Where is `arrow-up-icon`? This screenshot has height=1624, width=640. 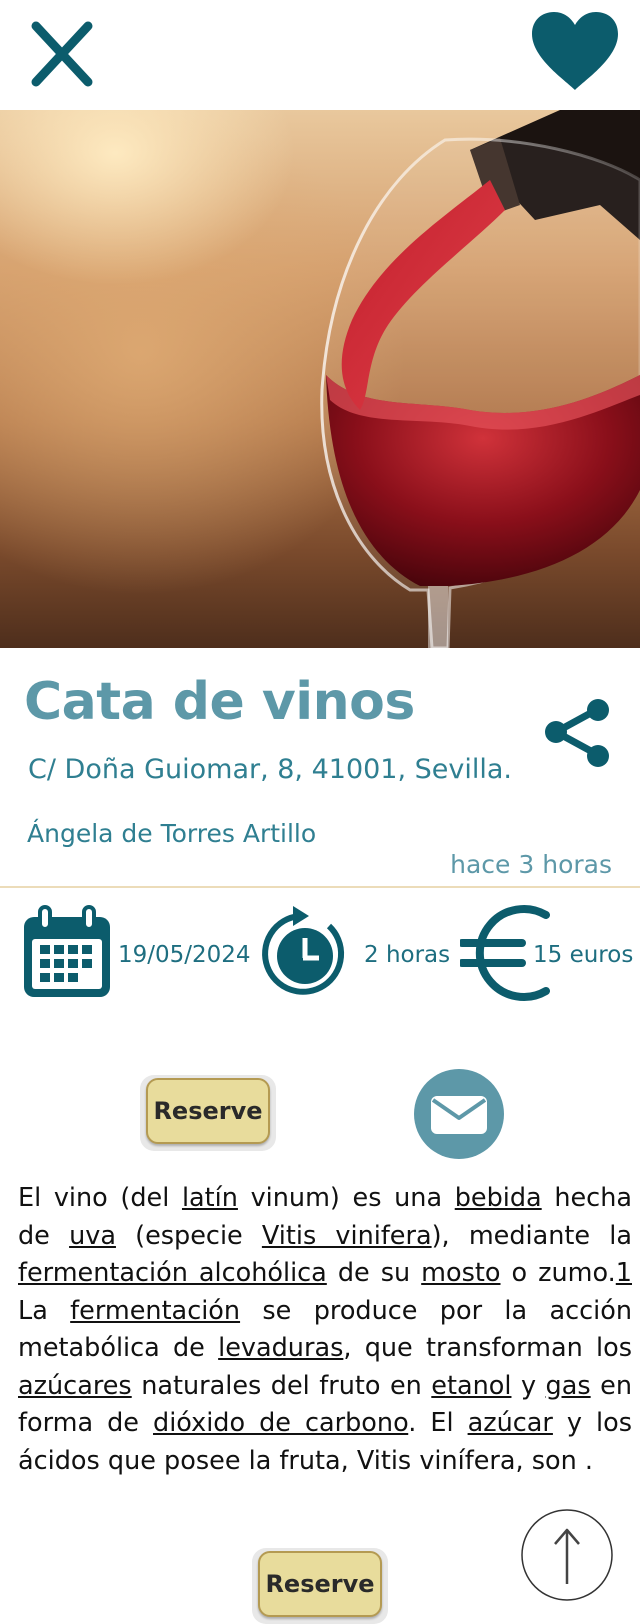
arrow-up-icon is located at coordinates (567, 1555).